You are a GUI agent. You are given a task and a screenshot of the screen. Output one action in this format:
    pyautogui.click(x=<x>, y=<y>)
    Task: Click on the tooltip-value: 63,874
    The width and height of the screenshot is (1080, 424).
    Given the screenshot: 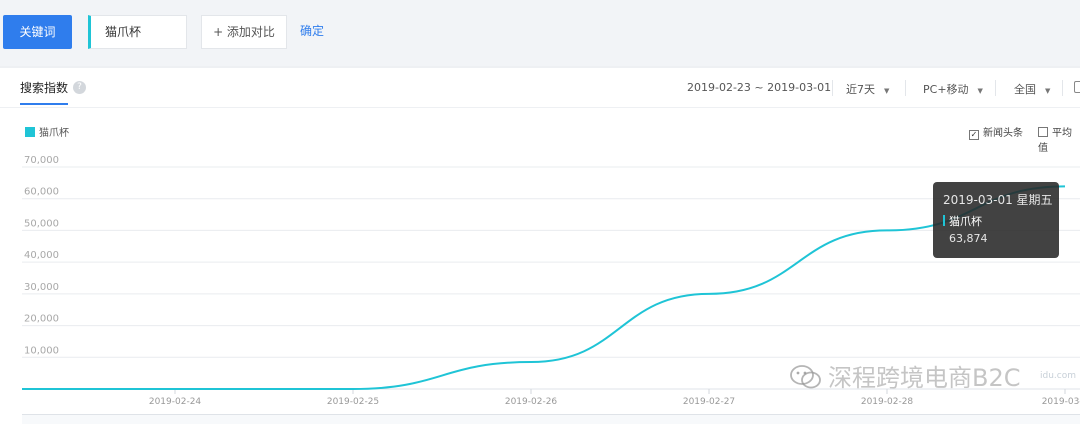 What is the action you would take?
    pyautogui.click(x=968, y=238)
    